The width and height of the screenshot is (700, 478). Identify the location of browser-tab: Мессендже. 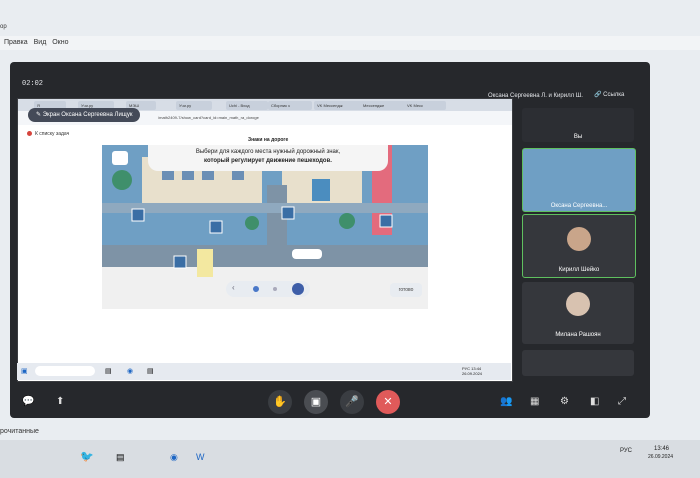
(383, 105).